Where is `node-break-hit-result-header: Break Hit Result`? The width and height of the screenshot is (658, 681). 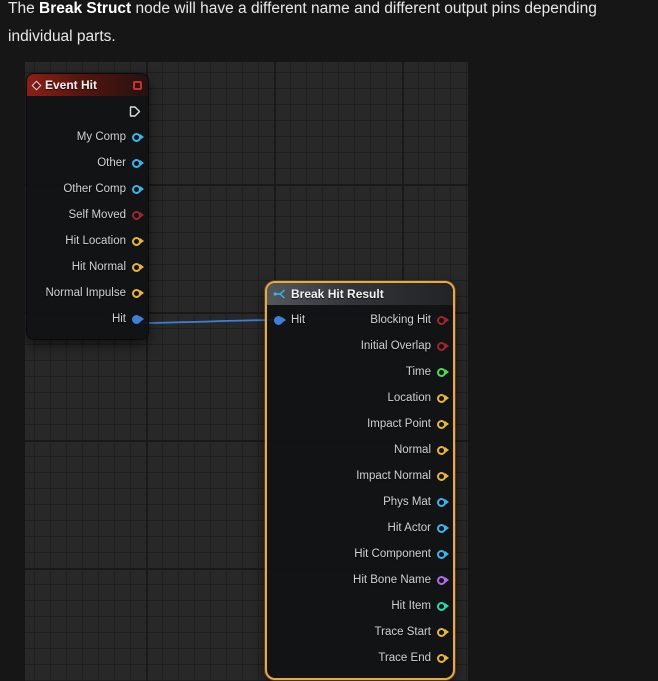 node-break-hit-result-header: Break Hit Result is located at coordinates (360, 294).